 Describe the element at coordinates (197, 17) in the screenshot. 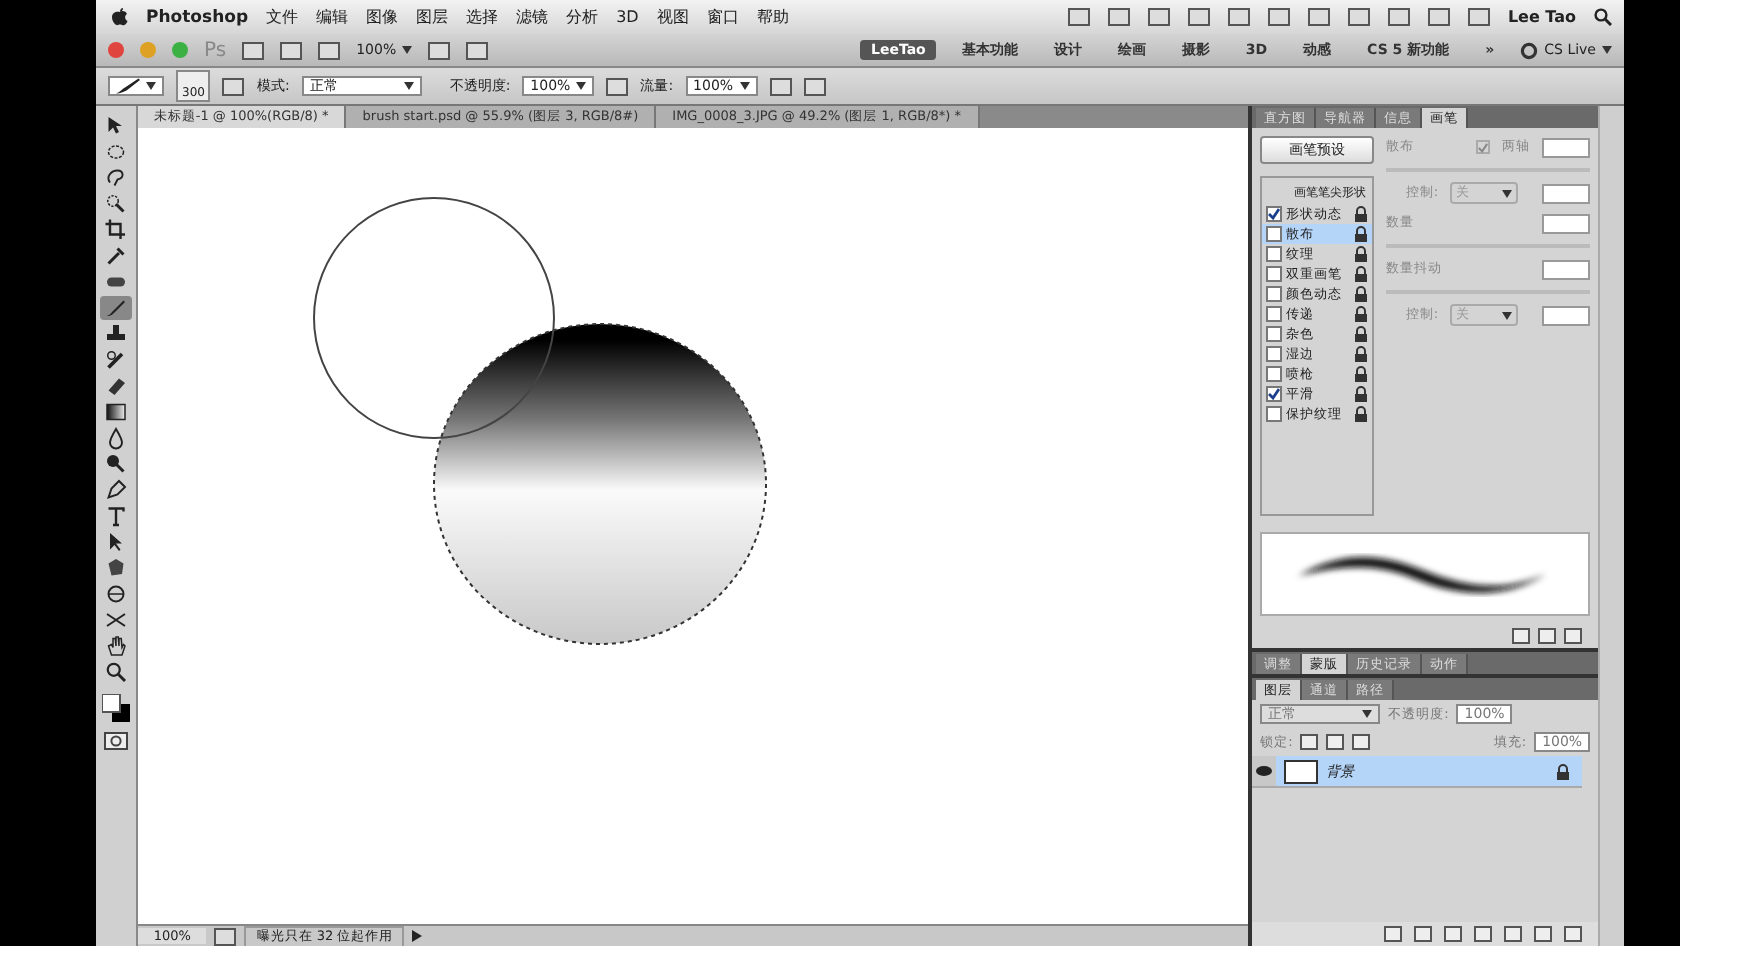

I see `app-menu: Photoshop` at that location.